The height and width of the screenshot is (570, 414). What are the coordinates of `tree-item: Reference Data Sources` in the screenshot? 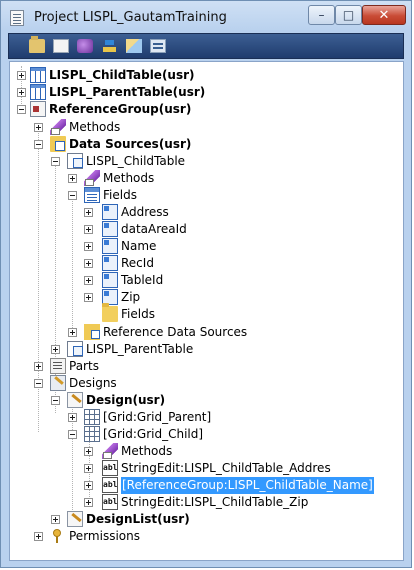 It's located at (206, 332).